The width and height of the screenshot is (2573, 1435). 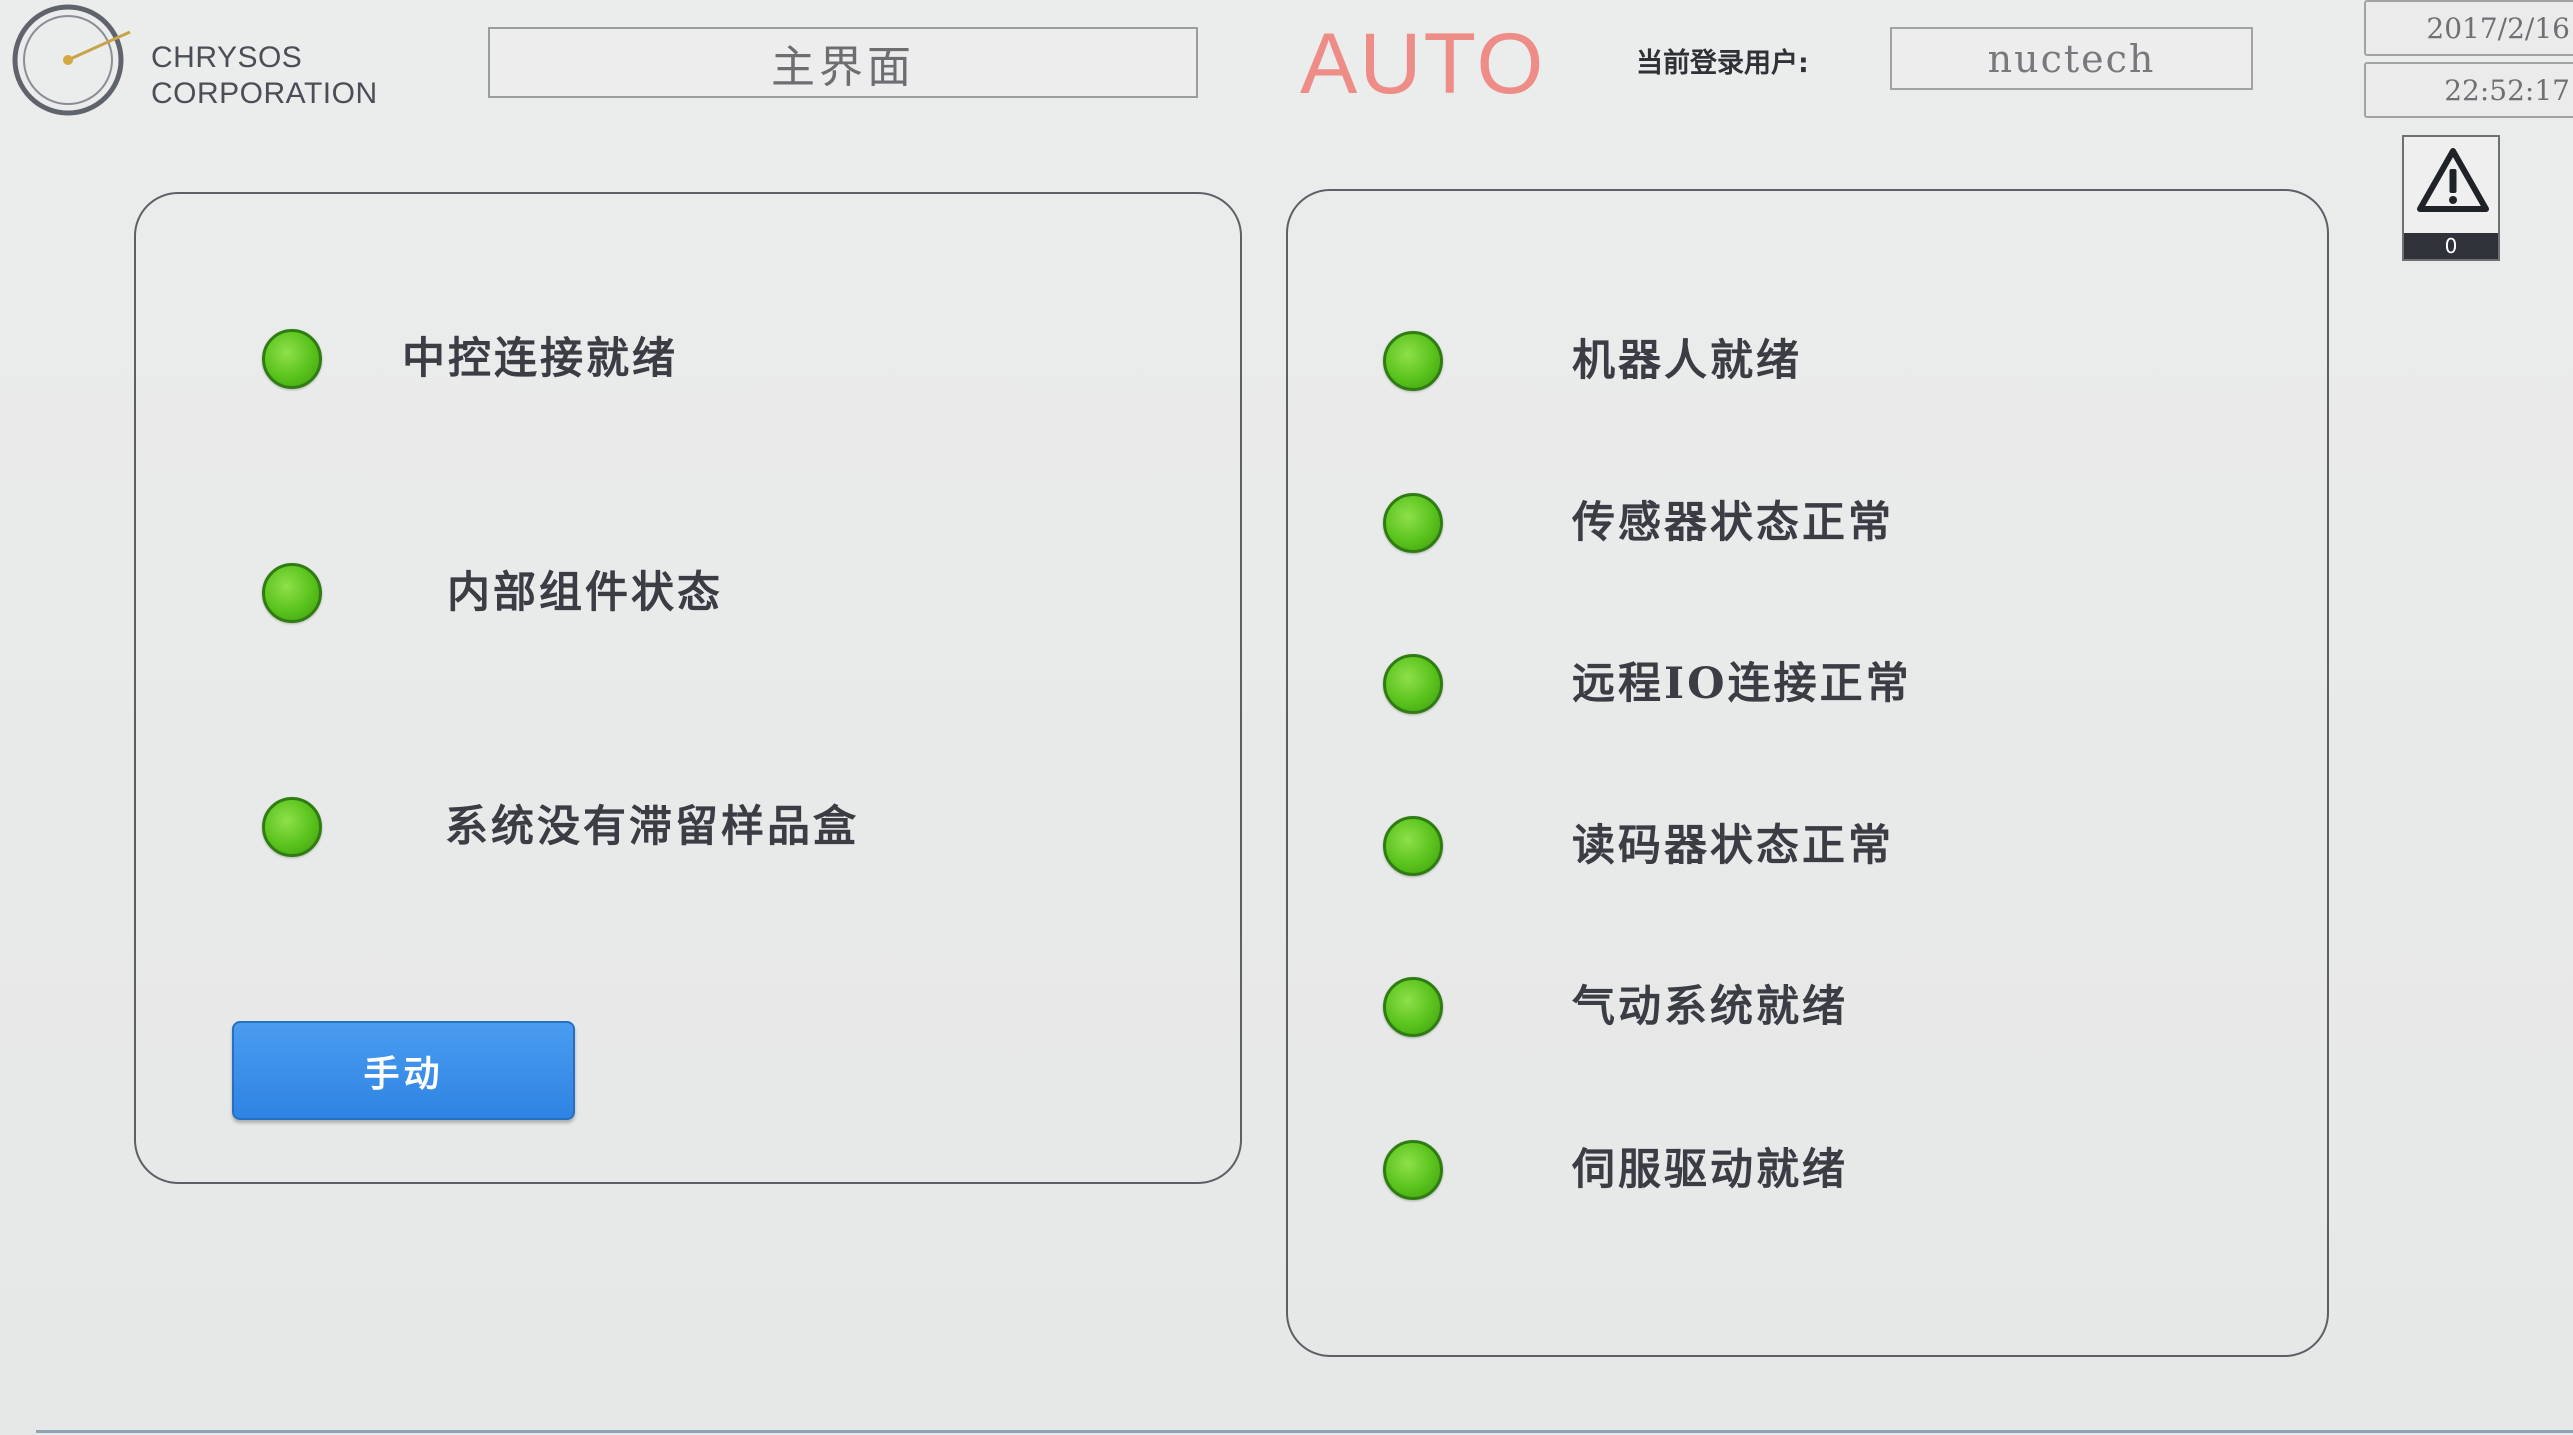 I want to click on screen-title: 主界面, so click(x=843, y=62).